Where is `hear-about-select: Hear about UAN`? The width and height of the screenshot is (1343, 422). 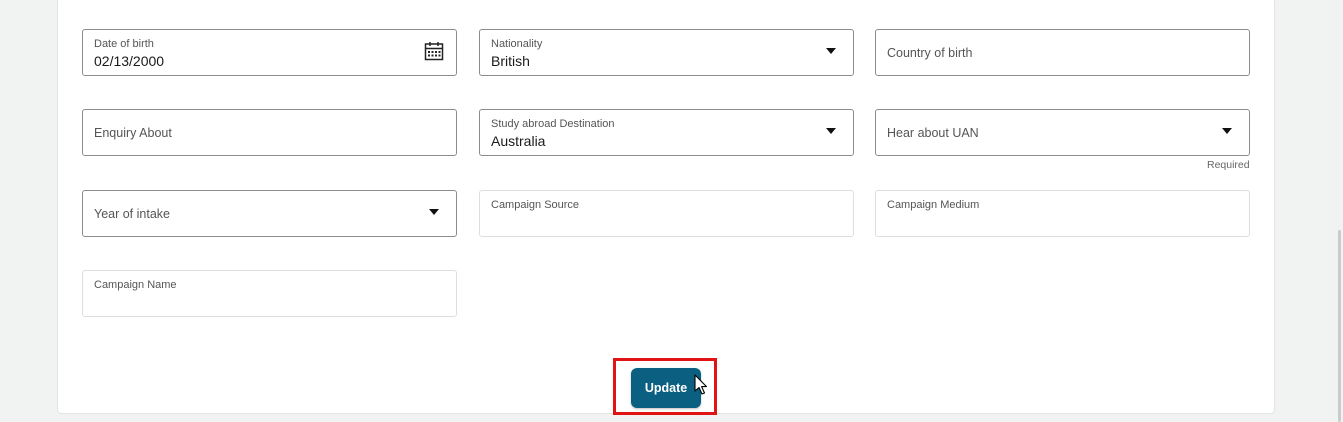
hear-about-select: Hear about UAN is located at coordinates (1062, 132).